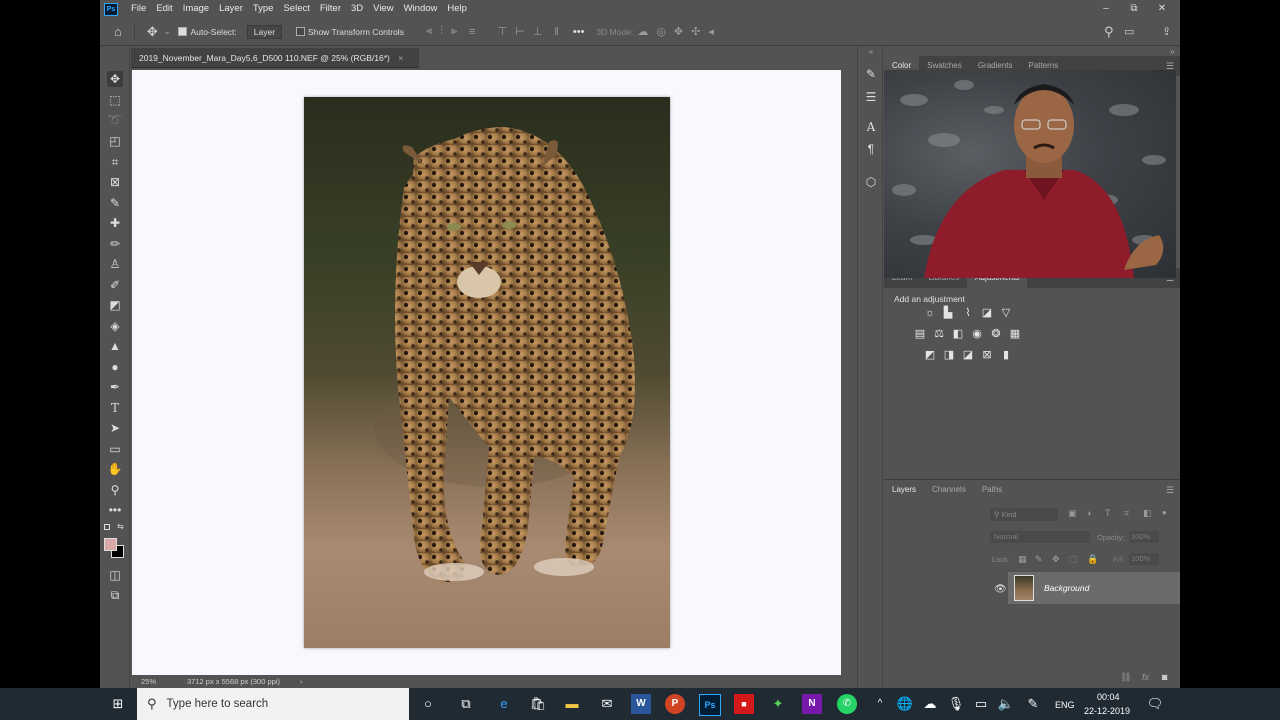  What do you see at coordinates (115, 203) in the screenshot?
I see `eyedropper-tool-icon: ✎` at bounding box center [115, 203].